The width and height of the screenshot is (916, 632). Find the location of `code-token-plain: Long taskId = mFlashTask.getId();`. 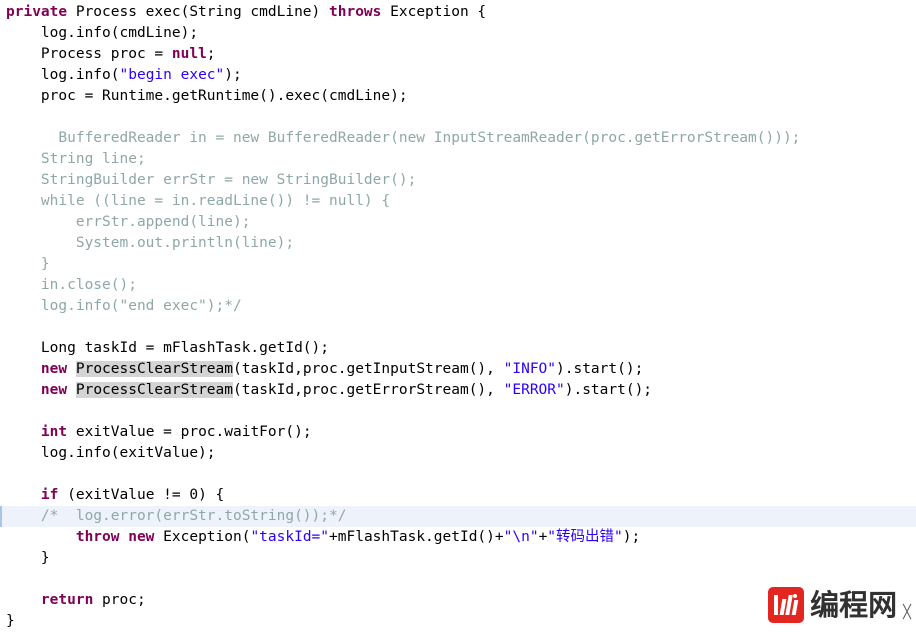

code-token-plain: Long taskId = mFlashTask.getId(); is located at coordinates (168, 348).